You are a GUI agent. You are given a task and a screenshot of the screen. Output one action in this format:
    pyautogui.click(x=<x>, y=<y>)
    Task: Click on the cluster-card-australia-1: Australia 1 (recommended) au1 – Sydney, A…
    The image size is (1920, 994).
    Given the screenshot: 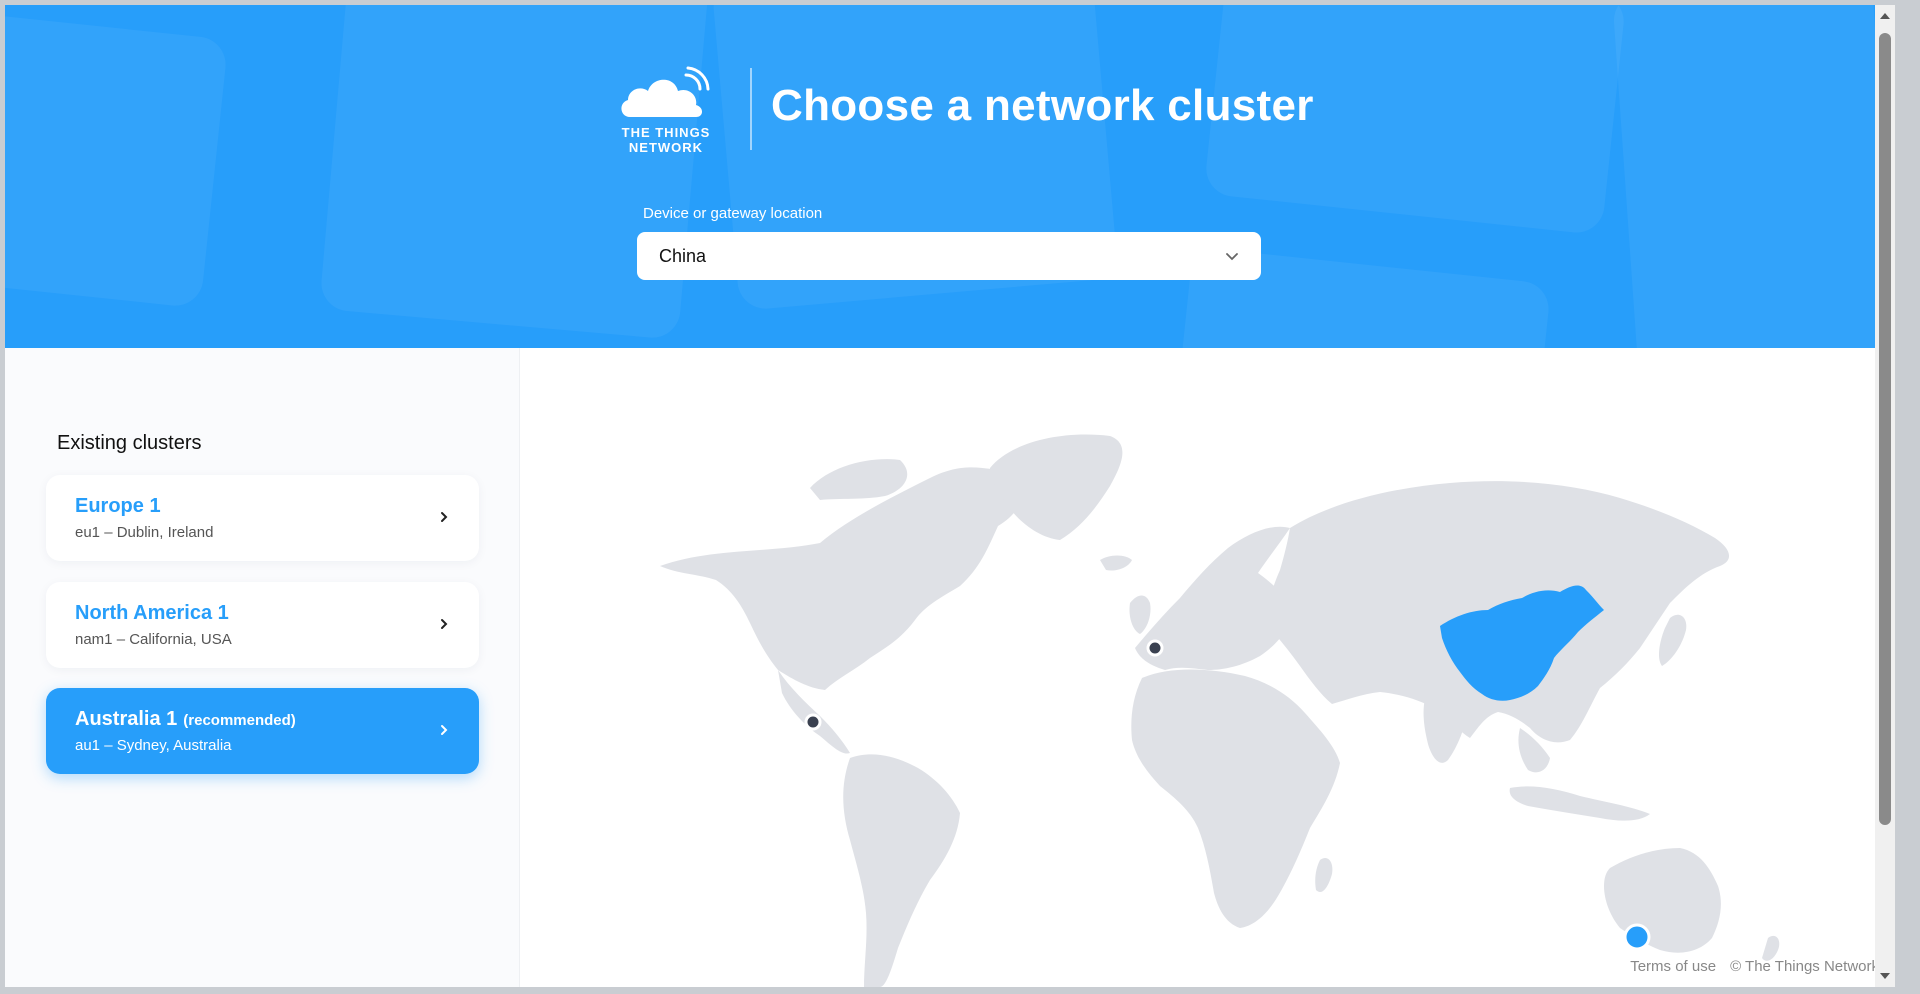 What is the action you would take?
    pyautogui.click(x=262, y=731)
    